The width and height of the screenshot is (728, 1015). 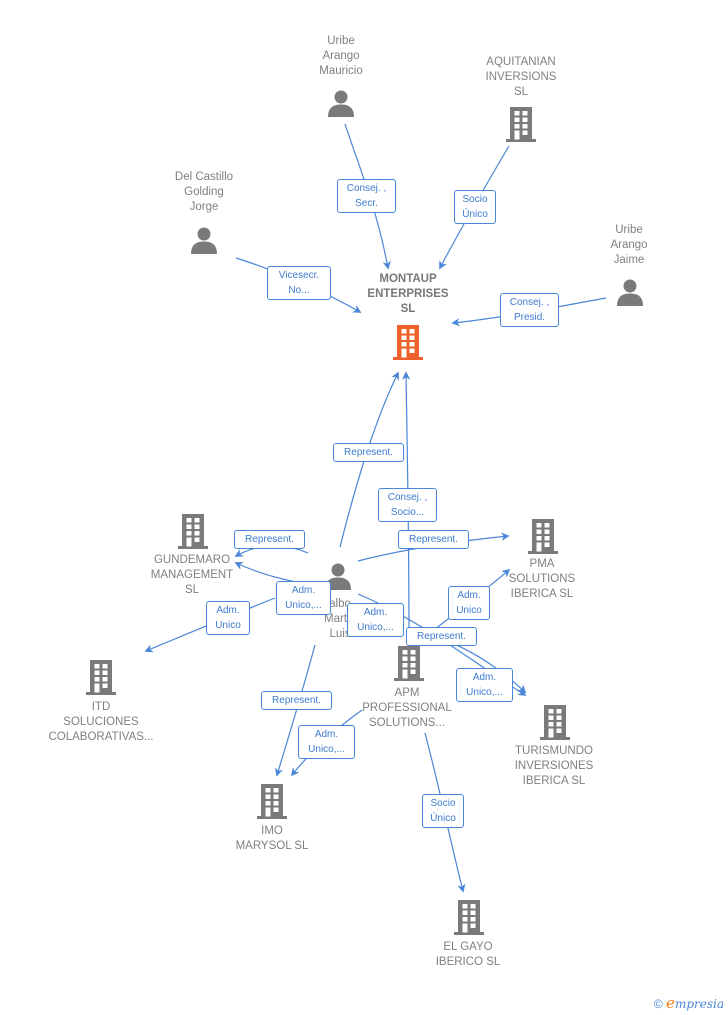 I want to click on node-label: EL GAYO IBERICO SL, so click(x=468, y=955).